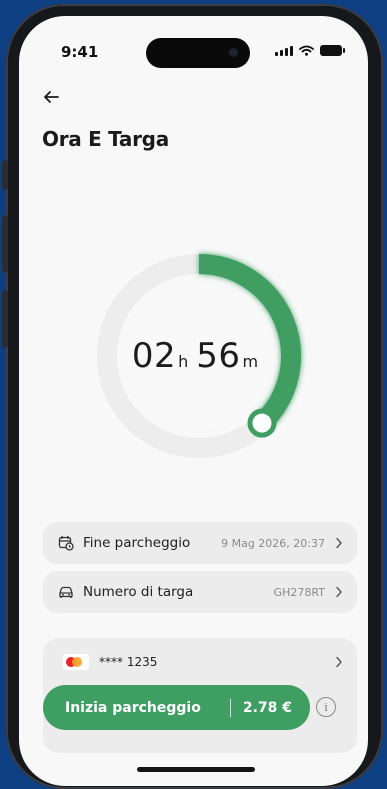 This screenshot has height=789, width=387. I want to click on start-parking-button: Inizia parcheggio 2.78 €, so click(176, 707).